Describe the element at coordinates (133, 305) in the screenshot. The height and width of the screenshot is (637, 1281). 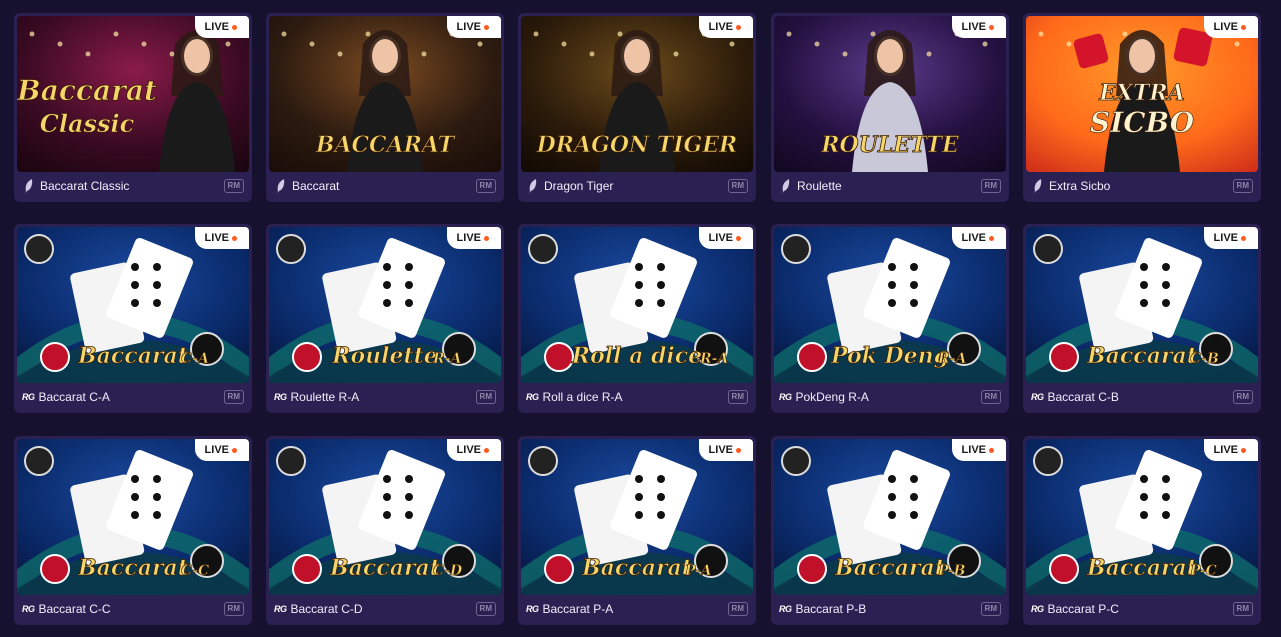
I see `game-thumbnail: Baccarat C-A LIVE` at that location.